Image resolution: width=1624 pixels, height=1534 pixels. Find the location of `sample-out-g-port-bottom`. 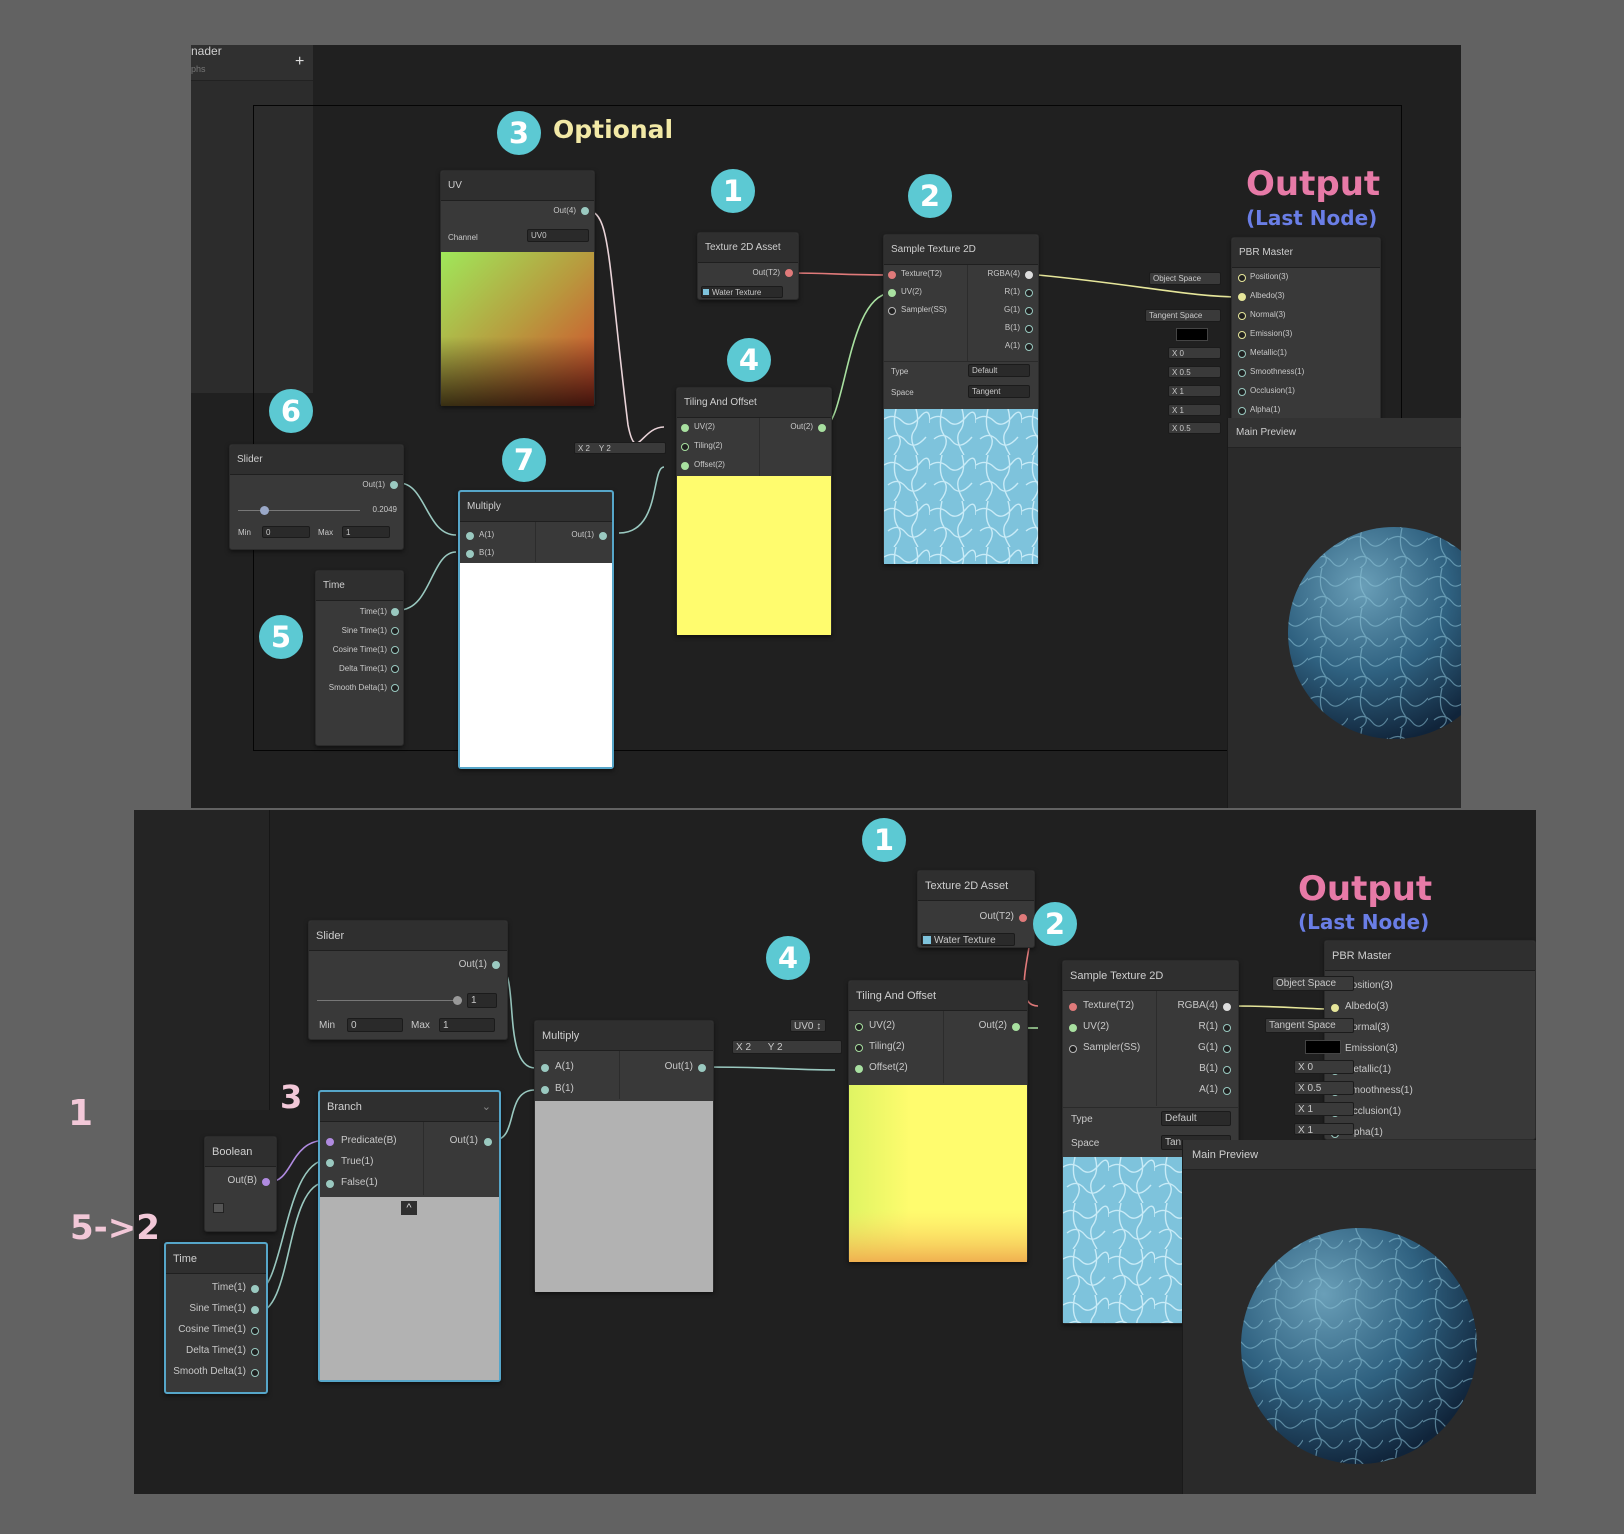

sample-out-g-port-bottom is located at coordinates (1227, 1049).